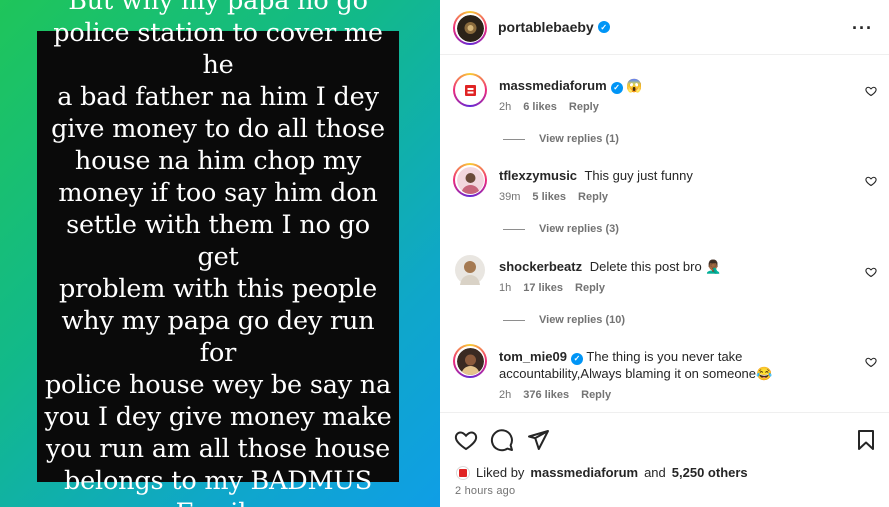  I want to click on view-replies-button: View replies (10), so click(564, 320).